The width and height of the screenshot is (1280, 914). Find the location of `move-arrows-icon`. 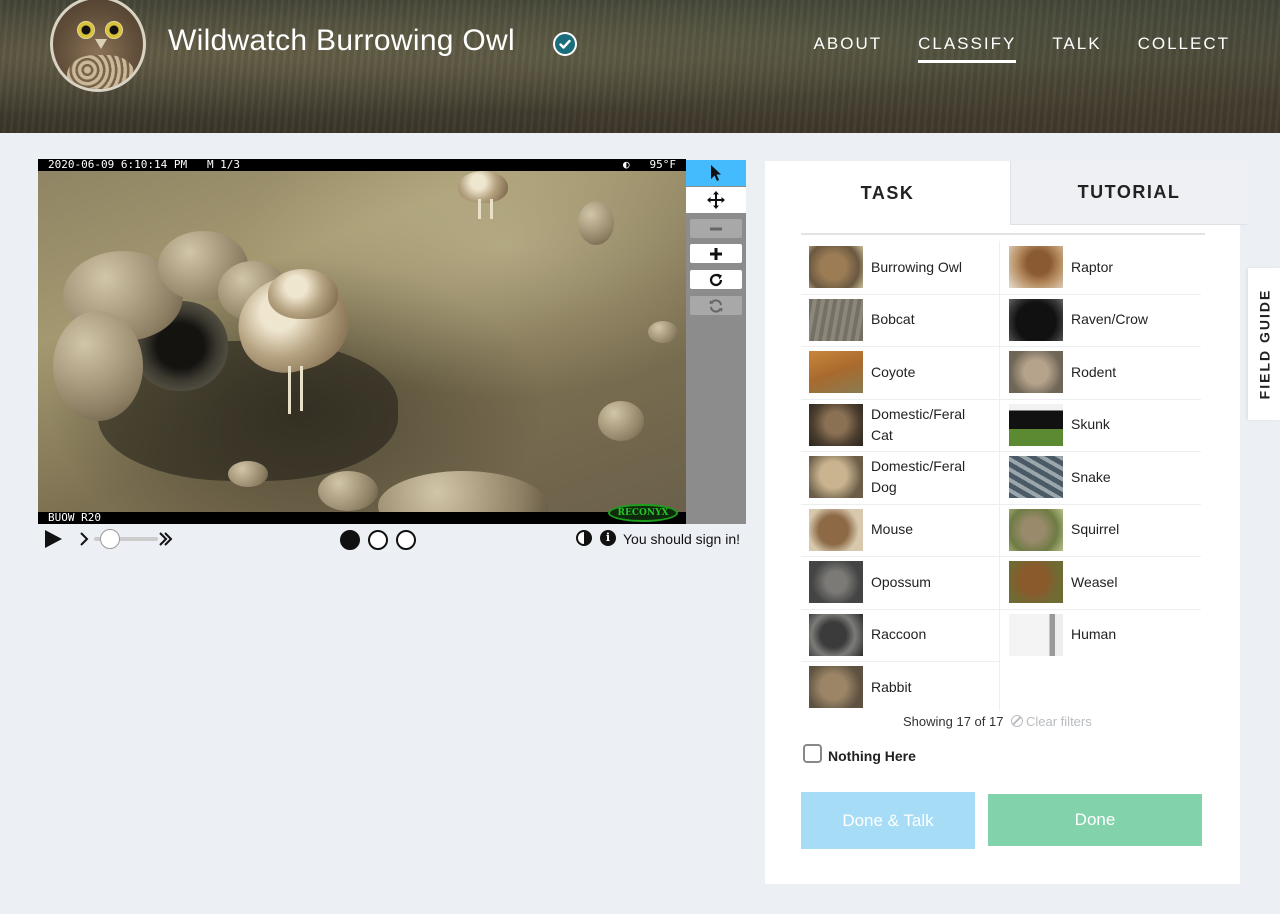

move-arrows-icon is located at coordinates (716, 200).